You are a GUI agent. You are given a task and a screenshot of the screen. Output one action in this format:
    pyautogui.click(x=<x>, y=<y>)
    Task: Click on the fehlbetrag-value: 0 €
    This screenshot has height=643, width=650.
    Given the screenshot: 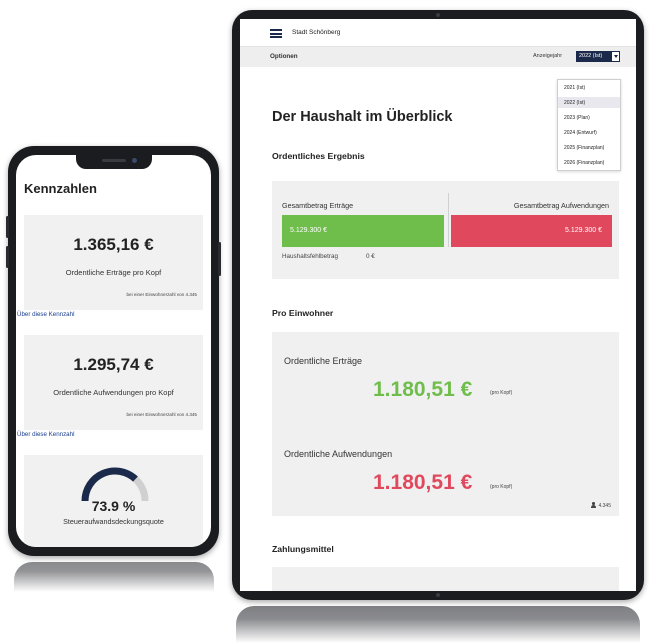 What is the action you would take?
    pyautogui.click(x=370, y=256)
    